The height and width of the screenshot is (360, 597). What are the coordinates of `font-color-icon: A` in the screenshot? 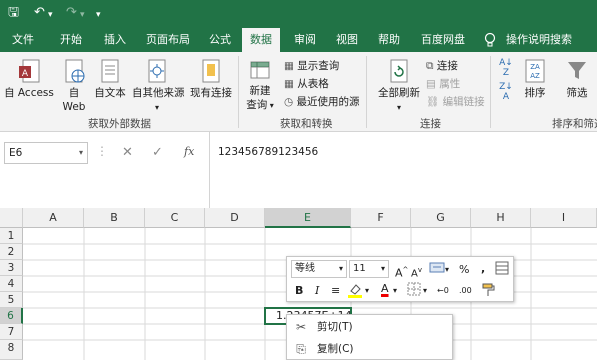 It's located at (385, 289).